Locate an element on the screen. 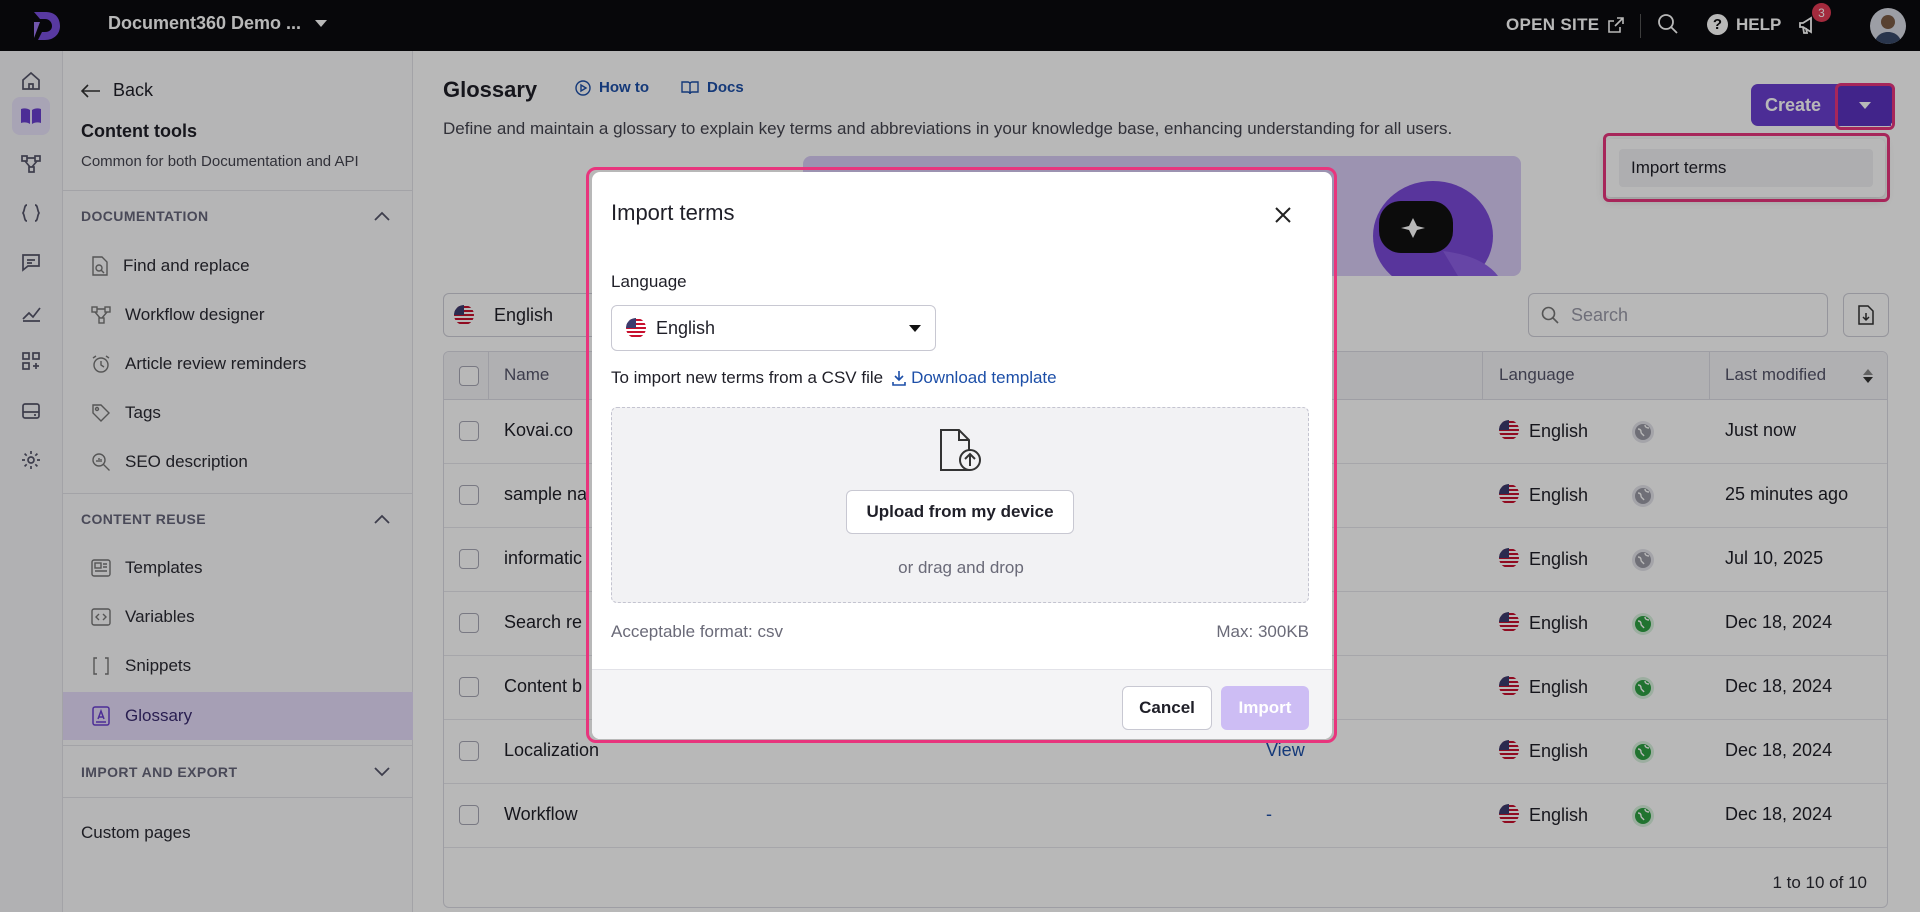 The height and width of the screenshot is (912, 1920). language-select: English is located at coordinates (773, 328).